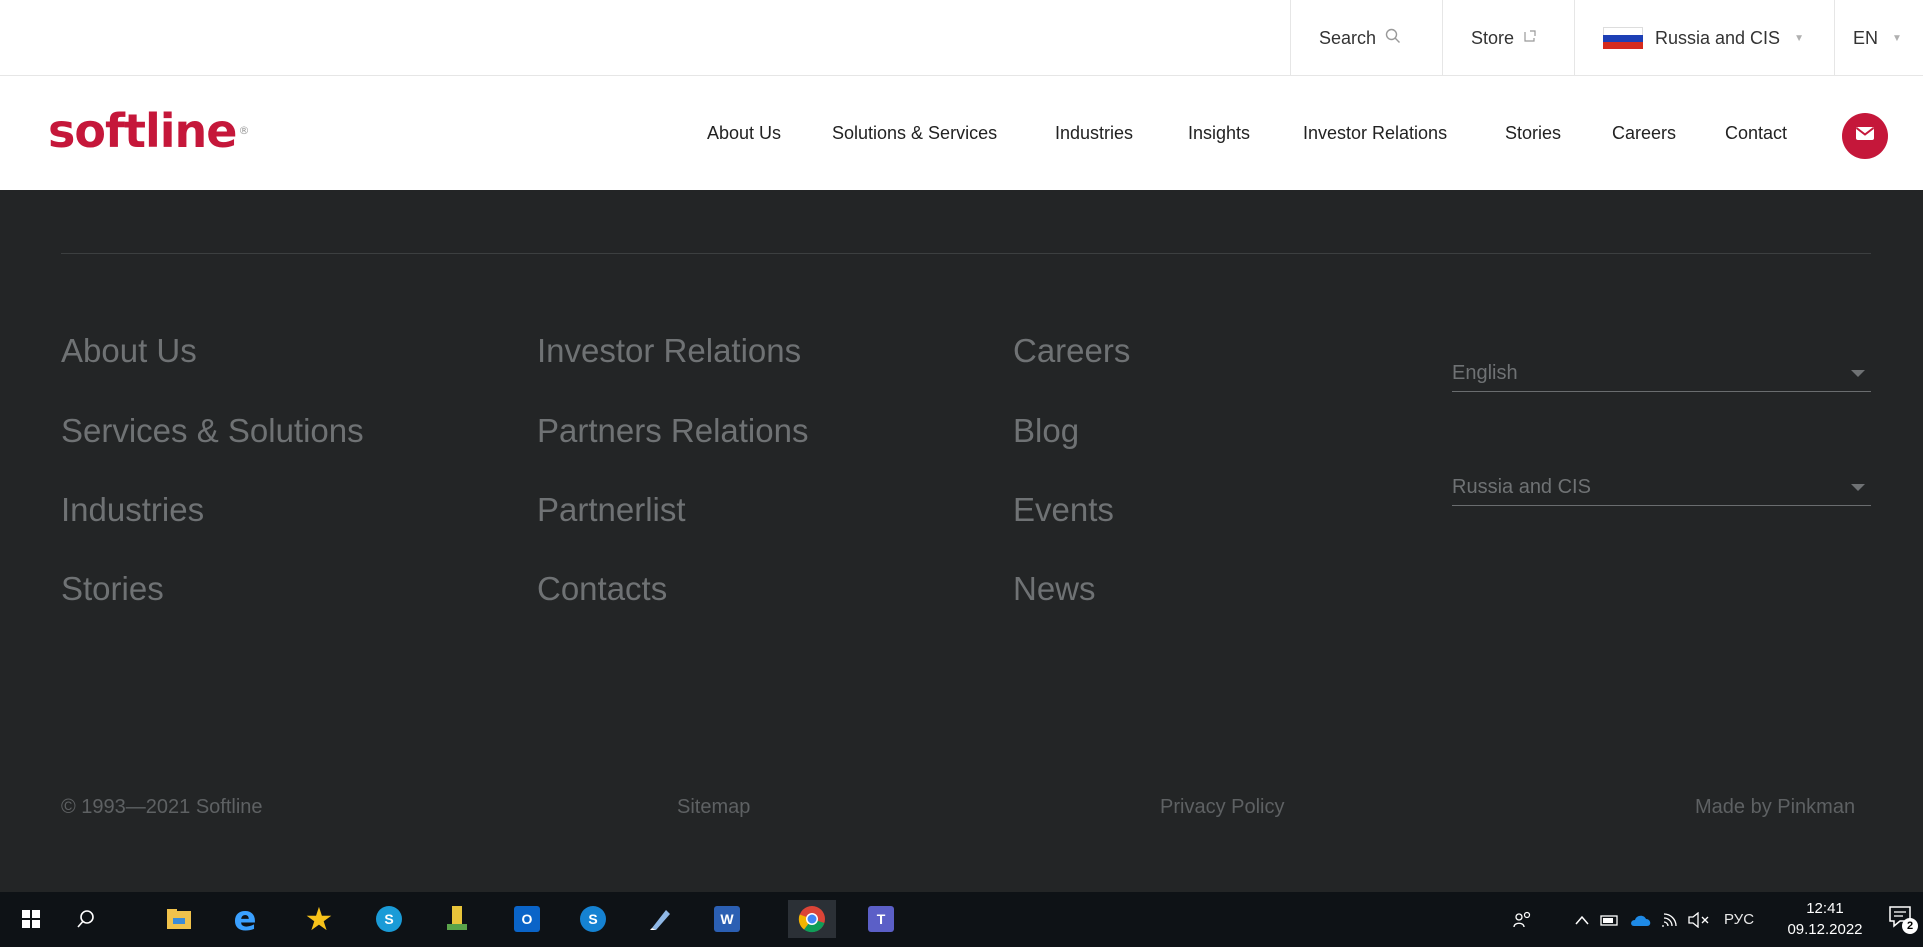 The height and width of the screenshot is (947, 1923). What do you see at coordinates (1523, 919) in the screenshot?
I see `people-icon` at bounding box center [1523, 919].